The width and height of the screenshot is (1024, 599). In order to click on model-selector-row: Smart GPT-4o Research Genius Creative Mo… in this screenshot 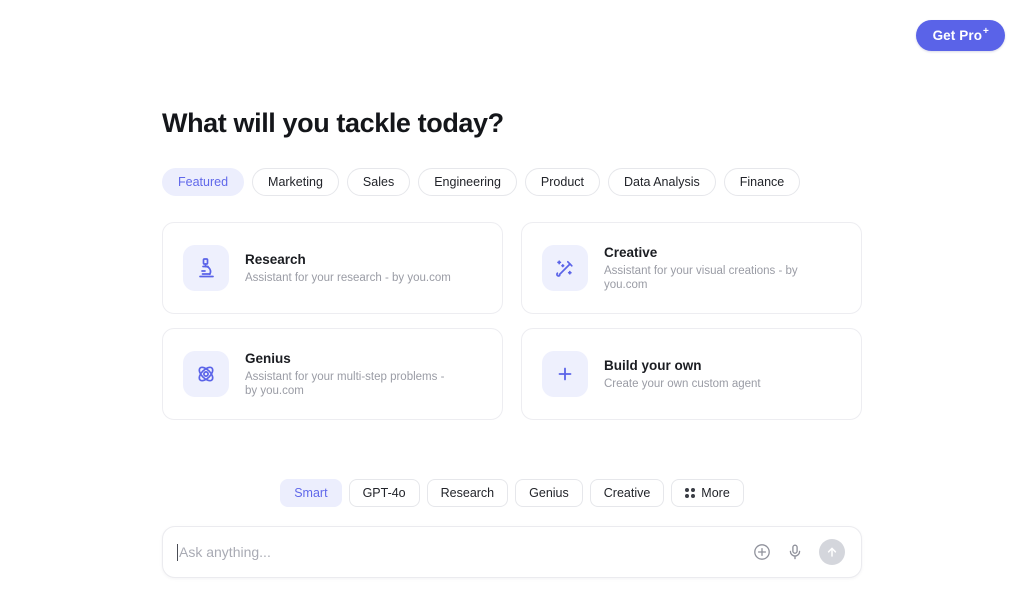, I will do `click(512, 493)`.